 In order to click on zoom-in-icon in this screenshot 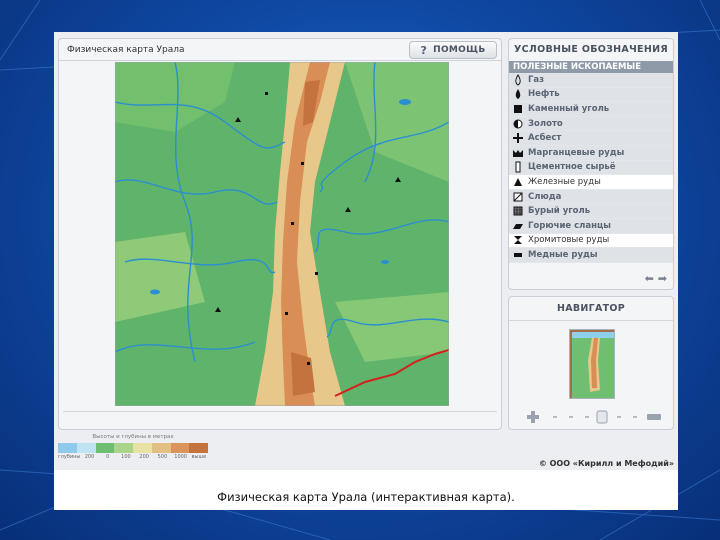, I will do `click(533, 417)`.